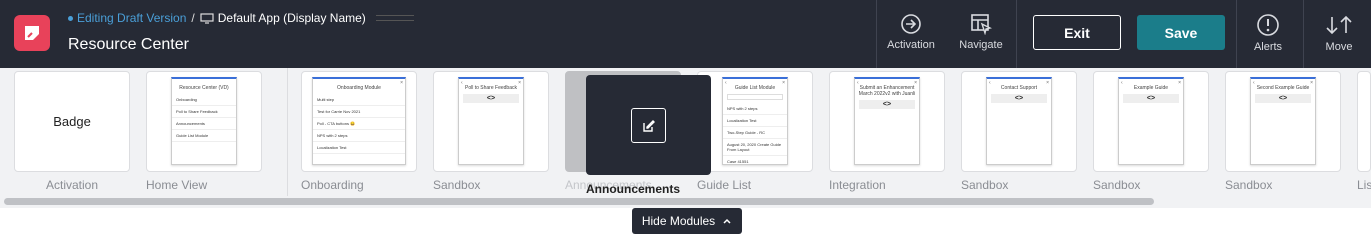 This screenshot has height=249, width=1371. I want to click on module-sandbox: ‹ × Example Guide <> Sandbox, so click(1151, 132).